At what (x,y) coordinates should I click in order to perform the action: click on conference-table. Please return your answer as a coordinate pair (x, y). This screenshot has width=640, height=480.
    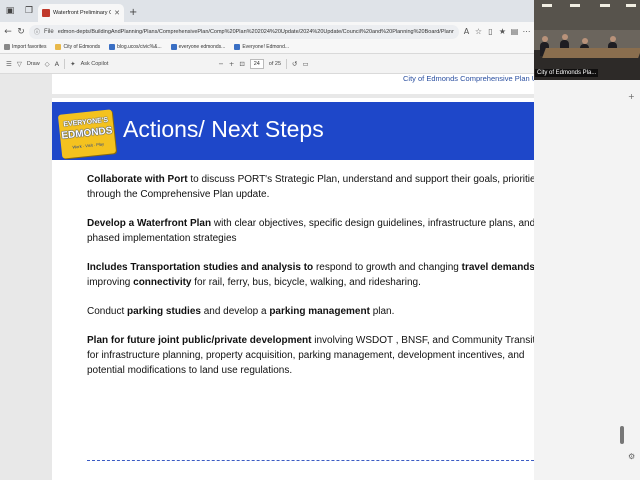
    Looking at the image, I should click on (591, 53).